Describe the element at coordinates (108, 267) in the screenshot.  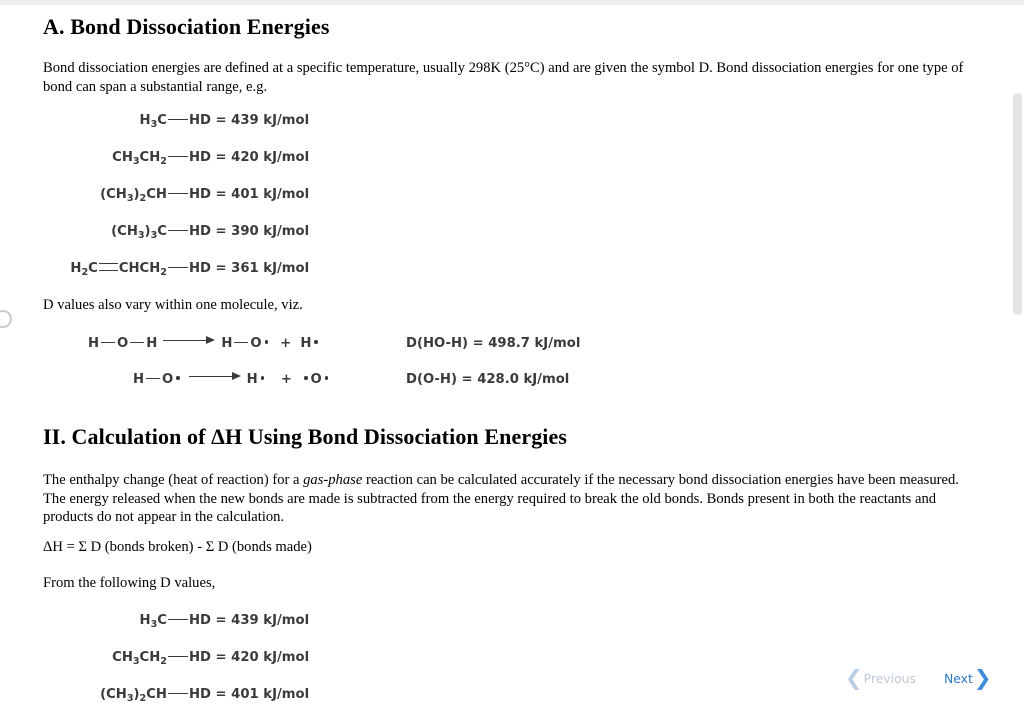
I see `double-bond-icon` at that location.